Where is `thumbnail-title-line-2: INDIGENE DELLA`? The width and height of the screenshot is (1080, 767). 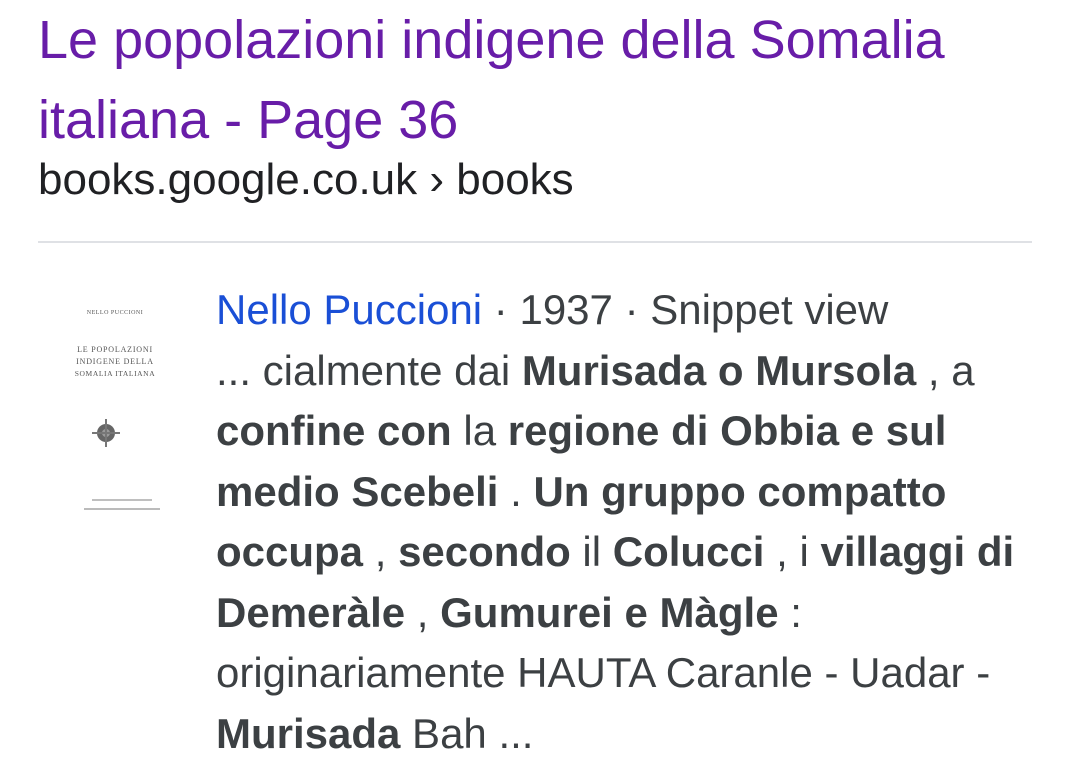 thumbnail-title-line-2: INDIGENE DELLA is located at coordinates (115, 361).